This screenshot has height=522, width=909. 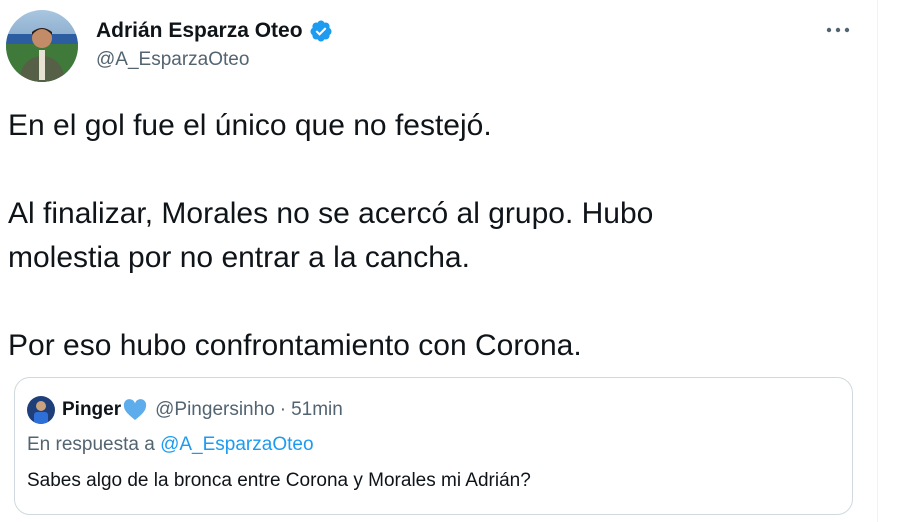 What do you see at coordinates (877, 261) in the screenshot?
I see `timeline-right-border` at bounding box center [877, 261].